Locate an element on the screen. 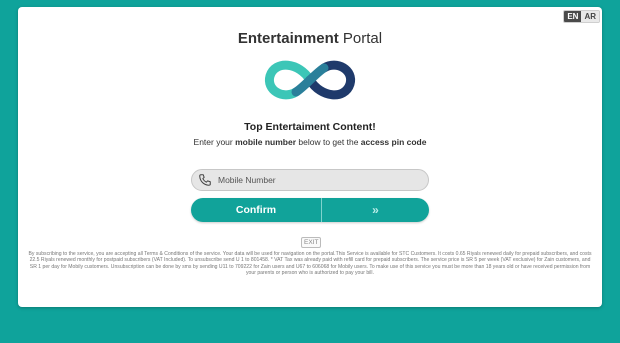  phone-icon is located at coordinates (205, 180).